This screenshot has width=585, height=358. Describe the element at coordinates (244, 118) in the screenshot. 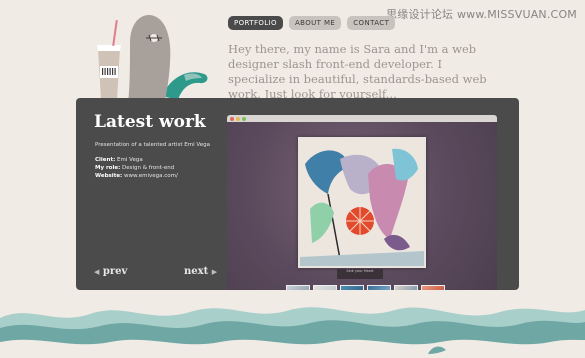

I see `zoom-dot-icon` at that location.